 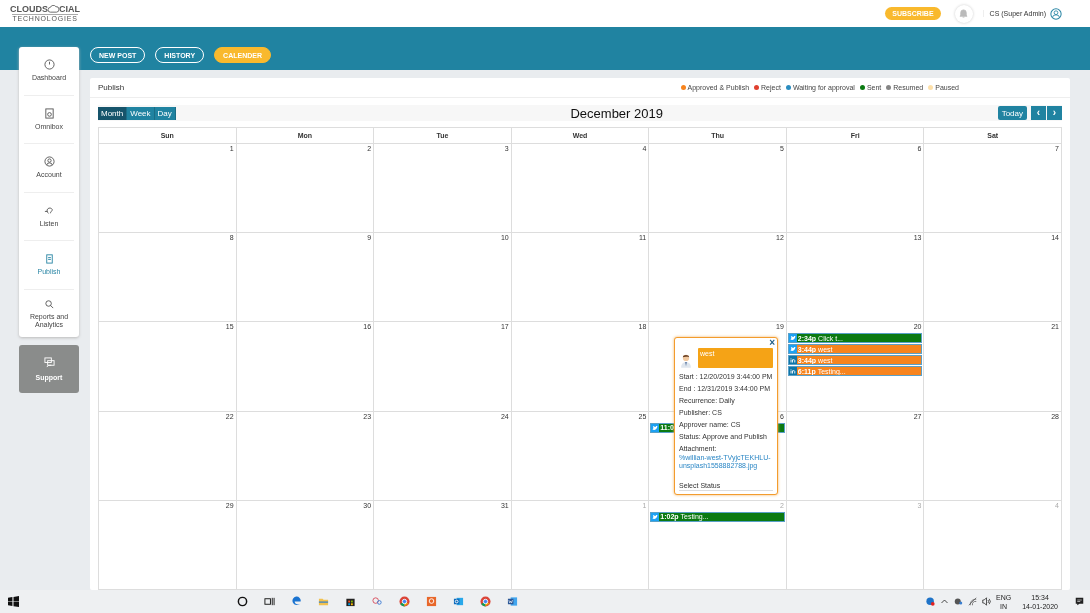 What do you see at coordinates (242, 601) in the screenshot?
I see `search-icon` at bounding box center [242, 601].